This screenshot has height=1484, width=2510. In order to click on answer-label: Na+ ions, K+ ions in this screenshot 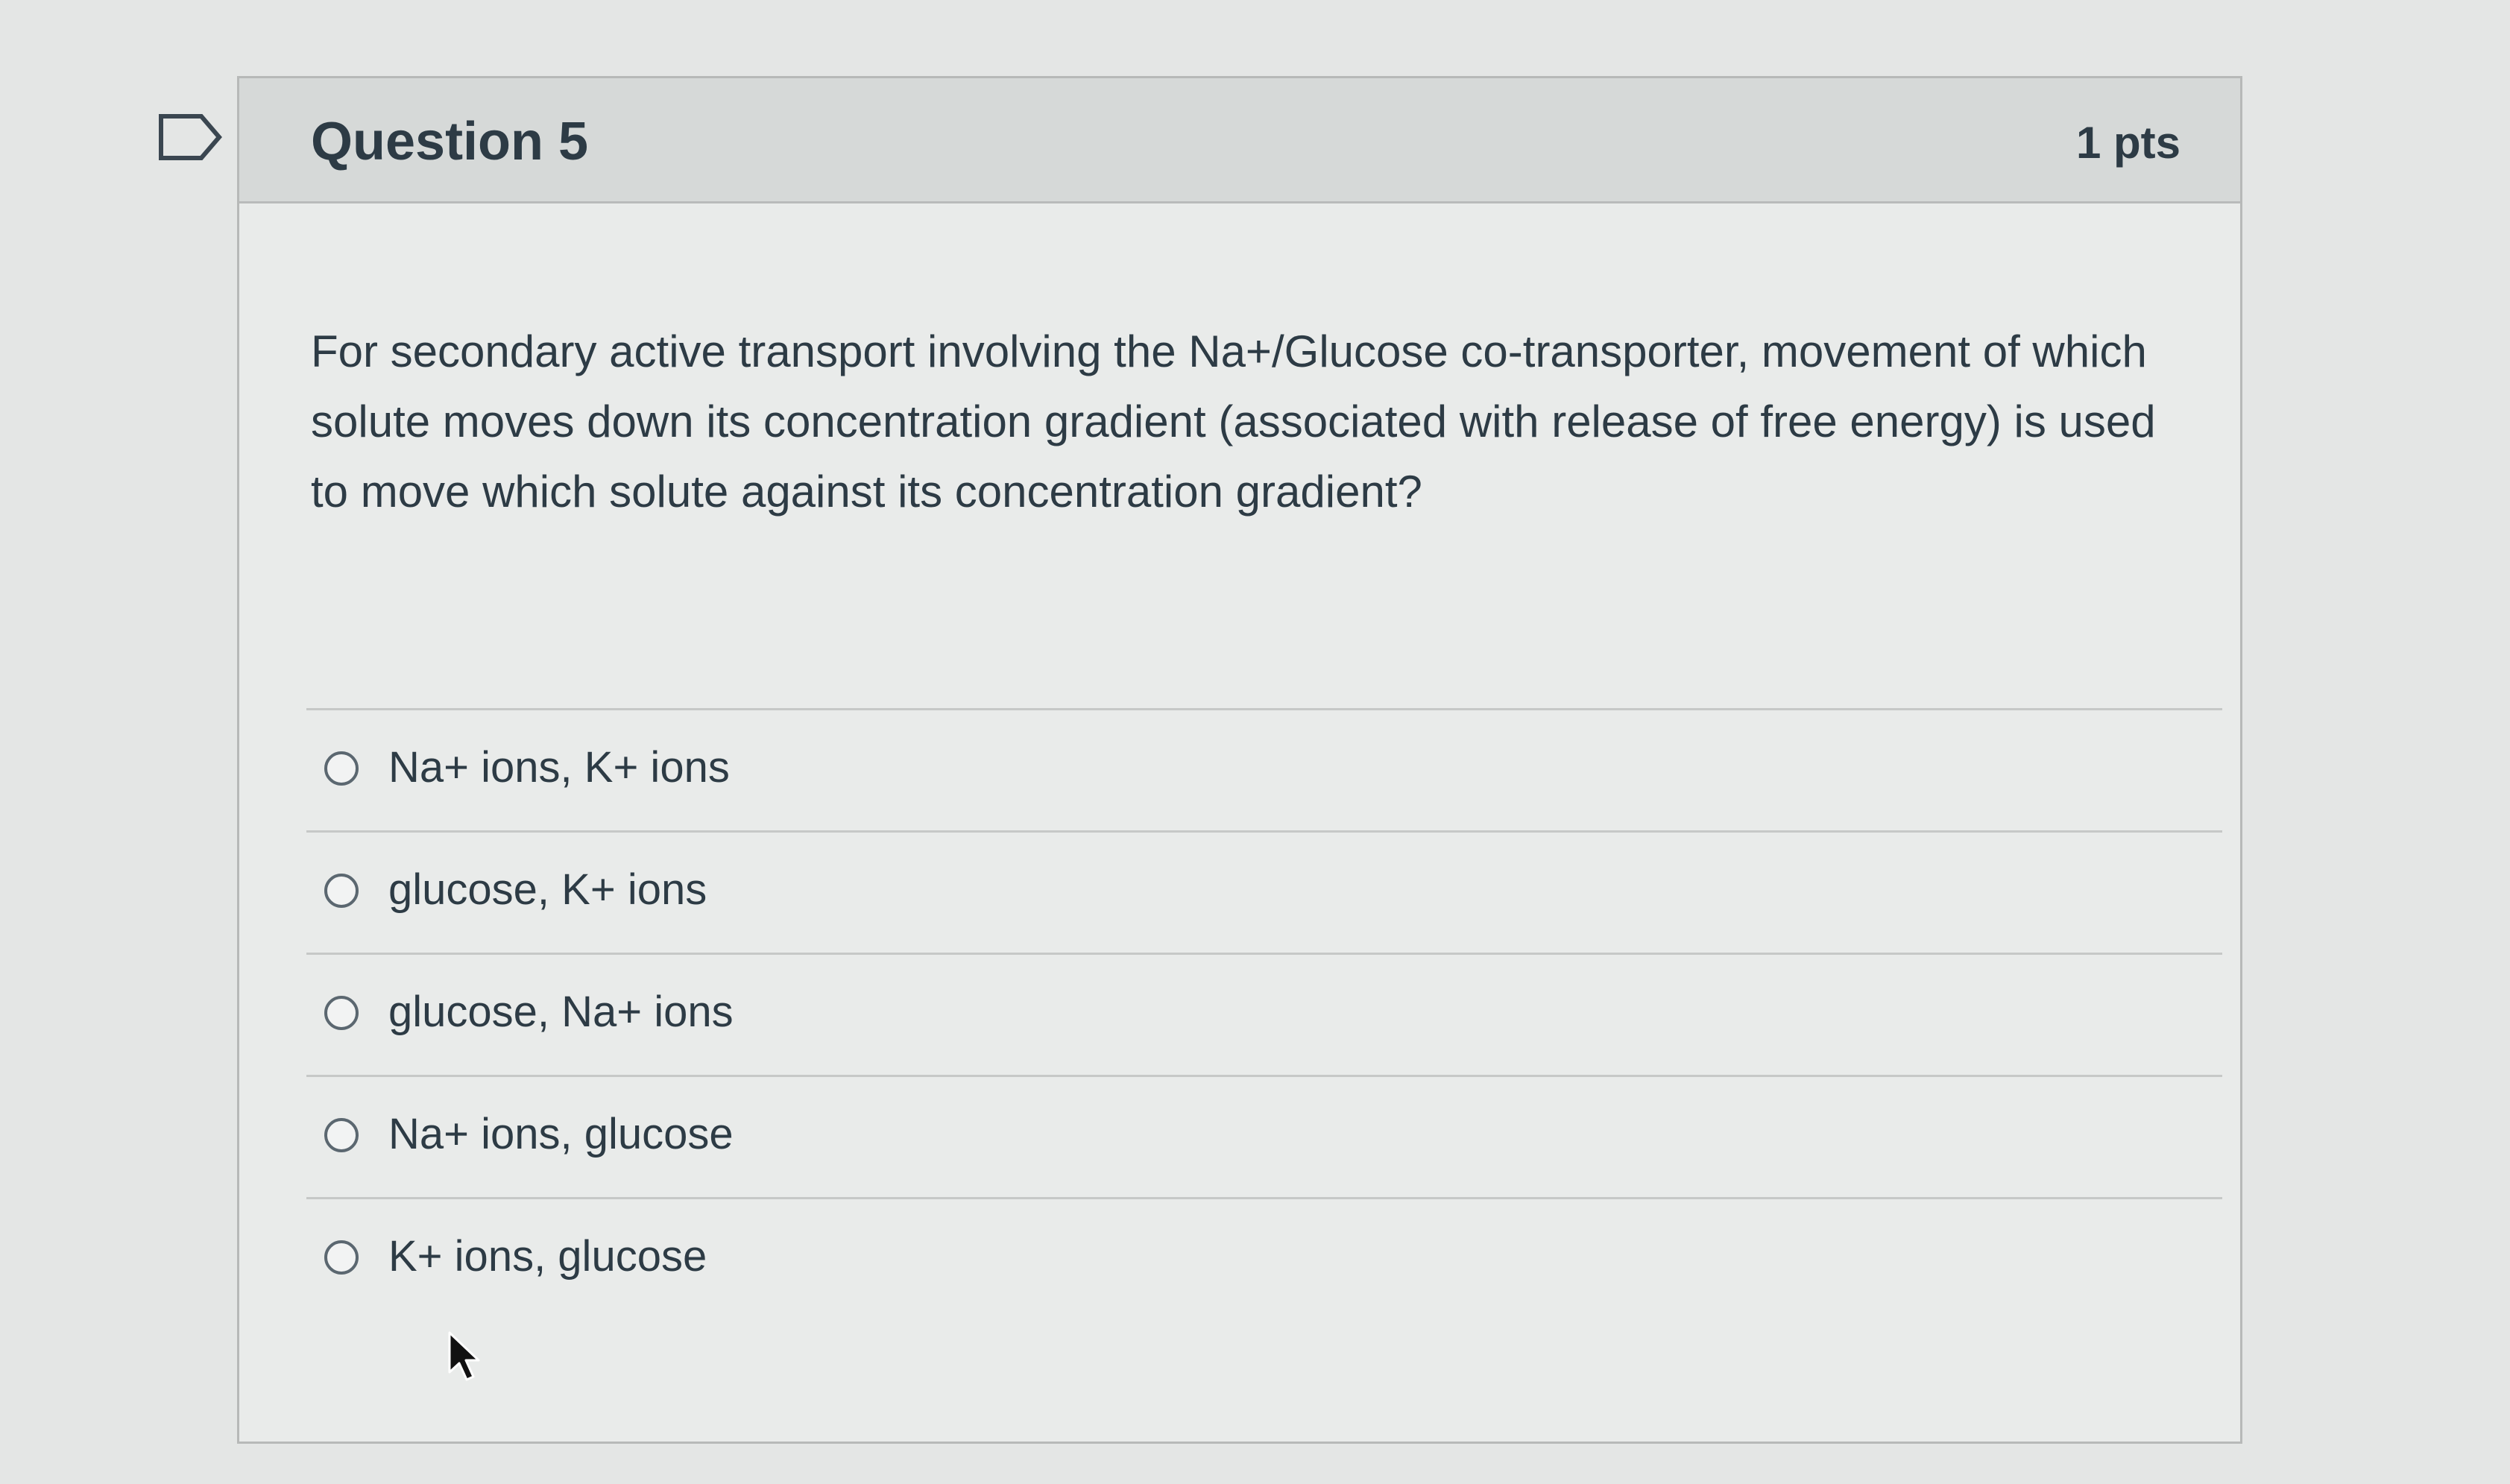, I will do `click(559, 768)`.